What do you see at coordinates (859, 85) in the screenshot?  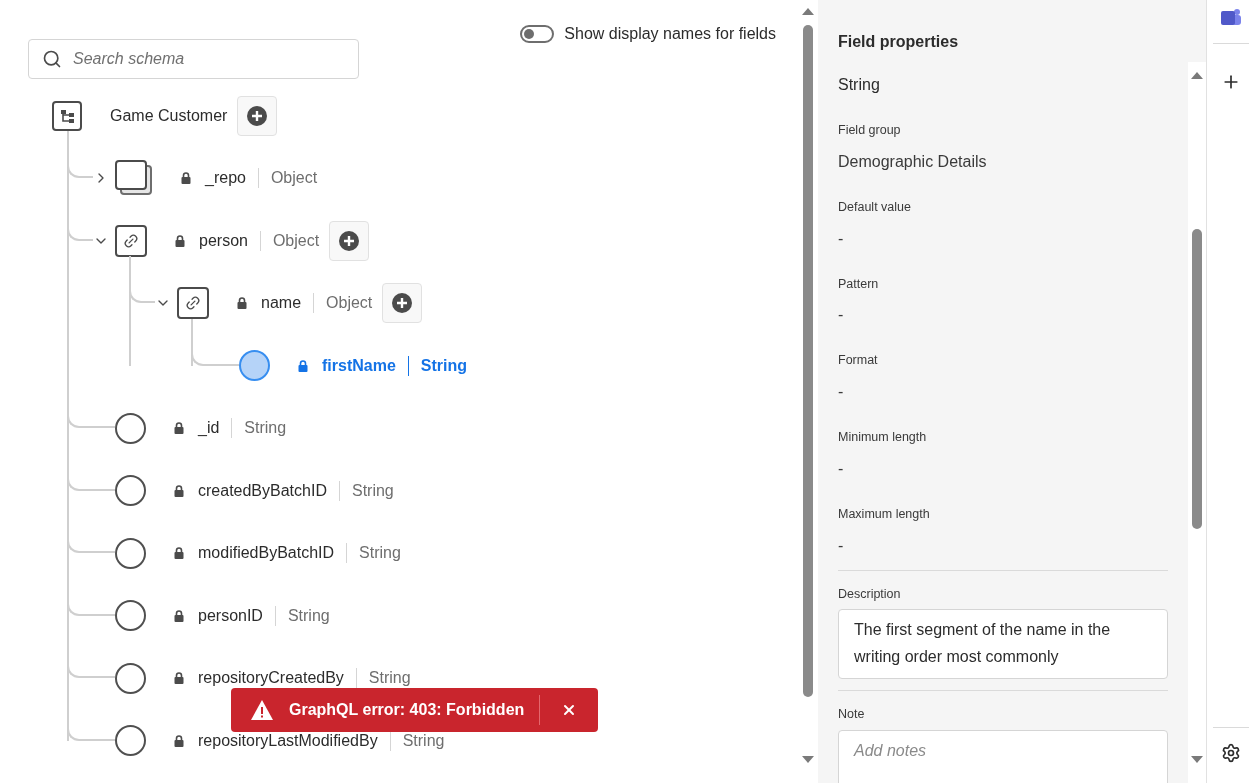 I see `field-type-value: String` at bounding box center [859, 85].